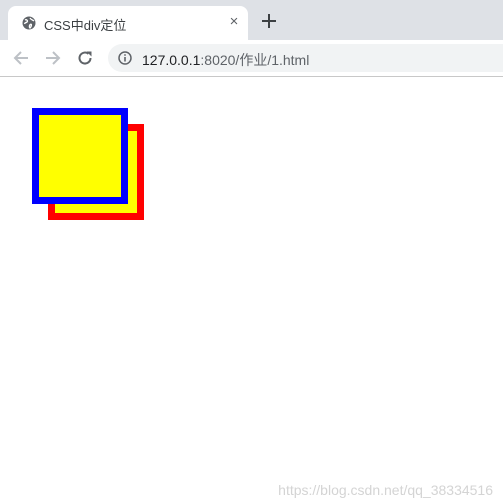 The height and width of the screenshot is (504, 503). Describe the element at coordinates (171, 60) in the screenshot. I see `url-host: 127.0.0.1` at that location.